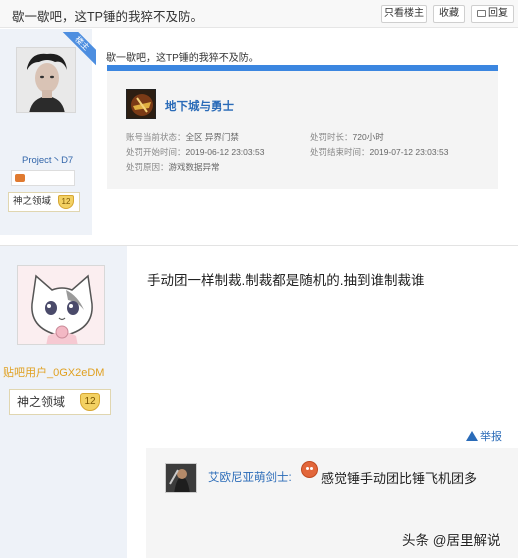 The image size is (518, 558). I want to click on thread-title: 歇一歇吧，这TP锤的我猝不及防。, so click(107, 17).